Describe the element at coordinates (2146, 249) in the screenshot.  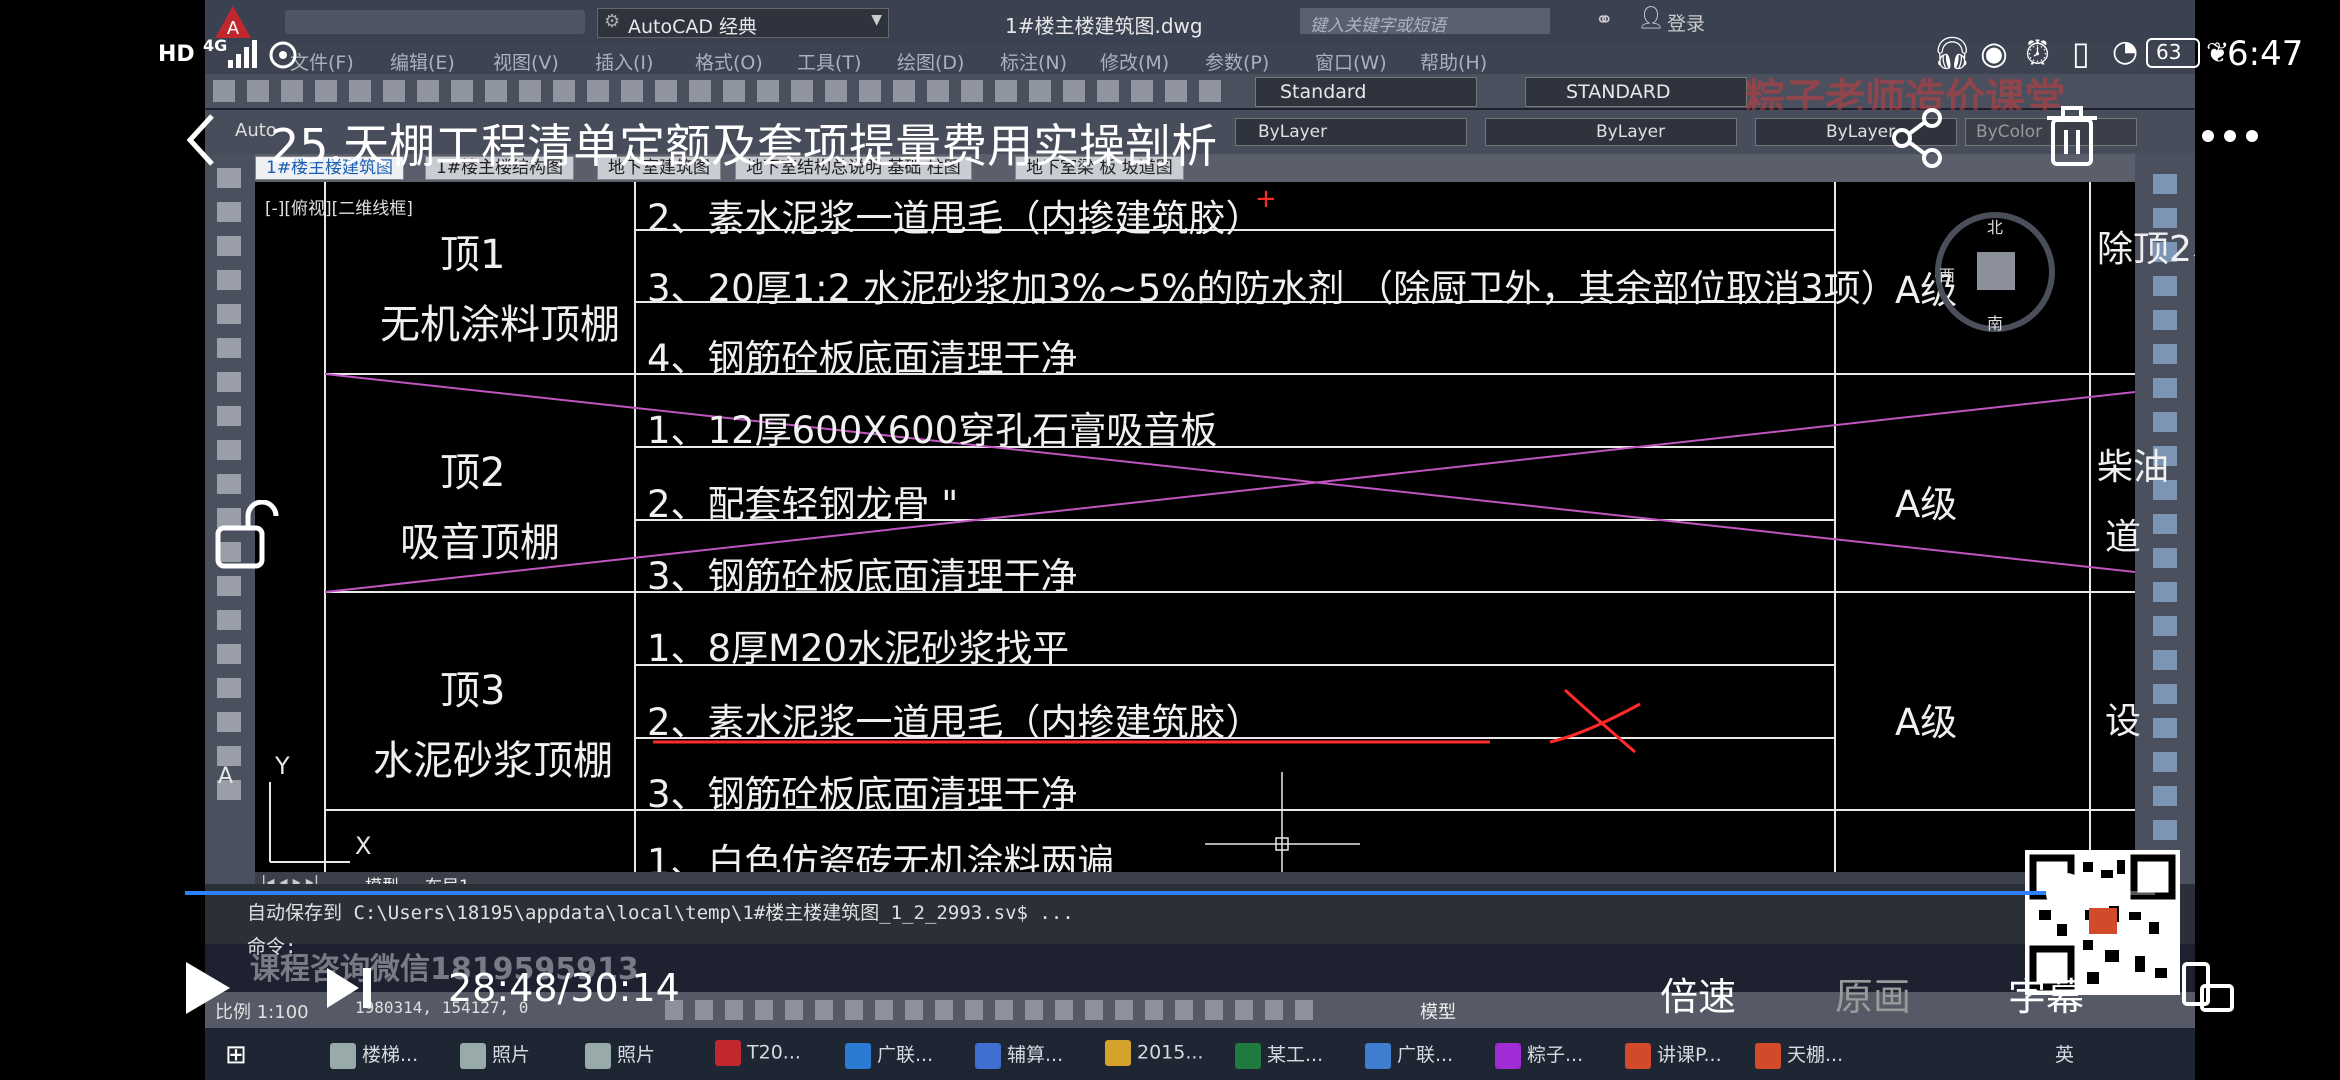
I see `right-col-note-1: 除顶2、` at that location.